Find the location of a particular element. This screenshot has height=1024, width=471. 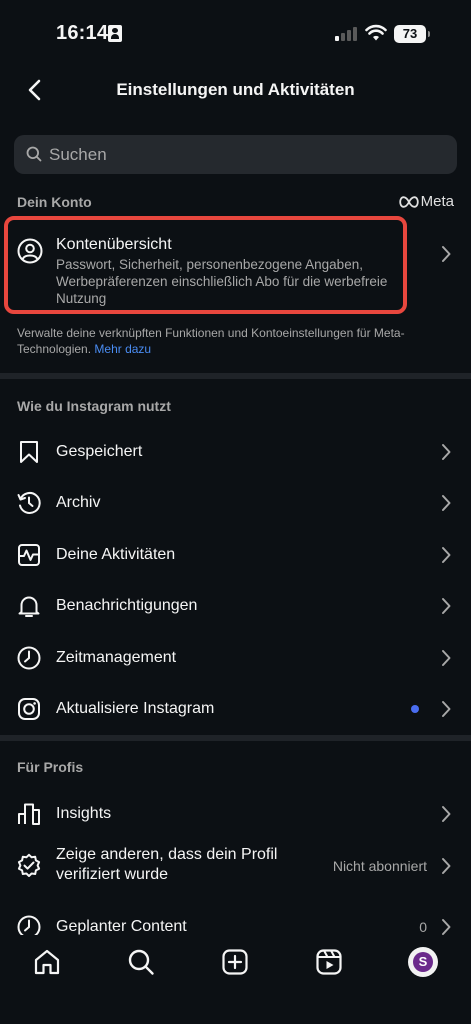

row-label: Archiv is located at coordinates (78, 502).